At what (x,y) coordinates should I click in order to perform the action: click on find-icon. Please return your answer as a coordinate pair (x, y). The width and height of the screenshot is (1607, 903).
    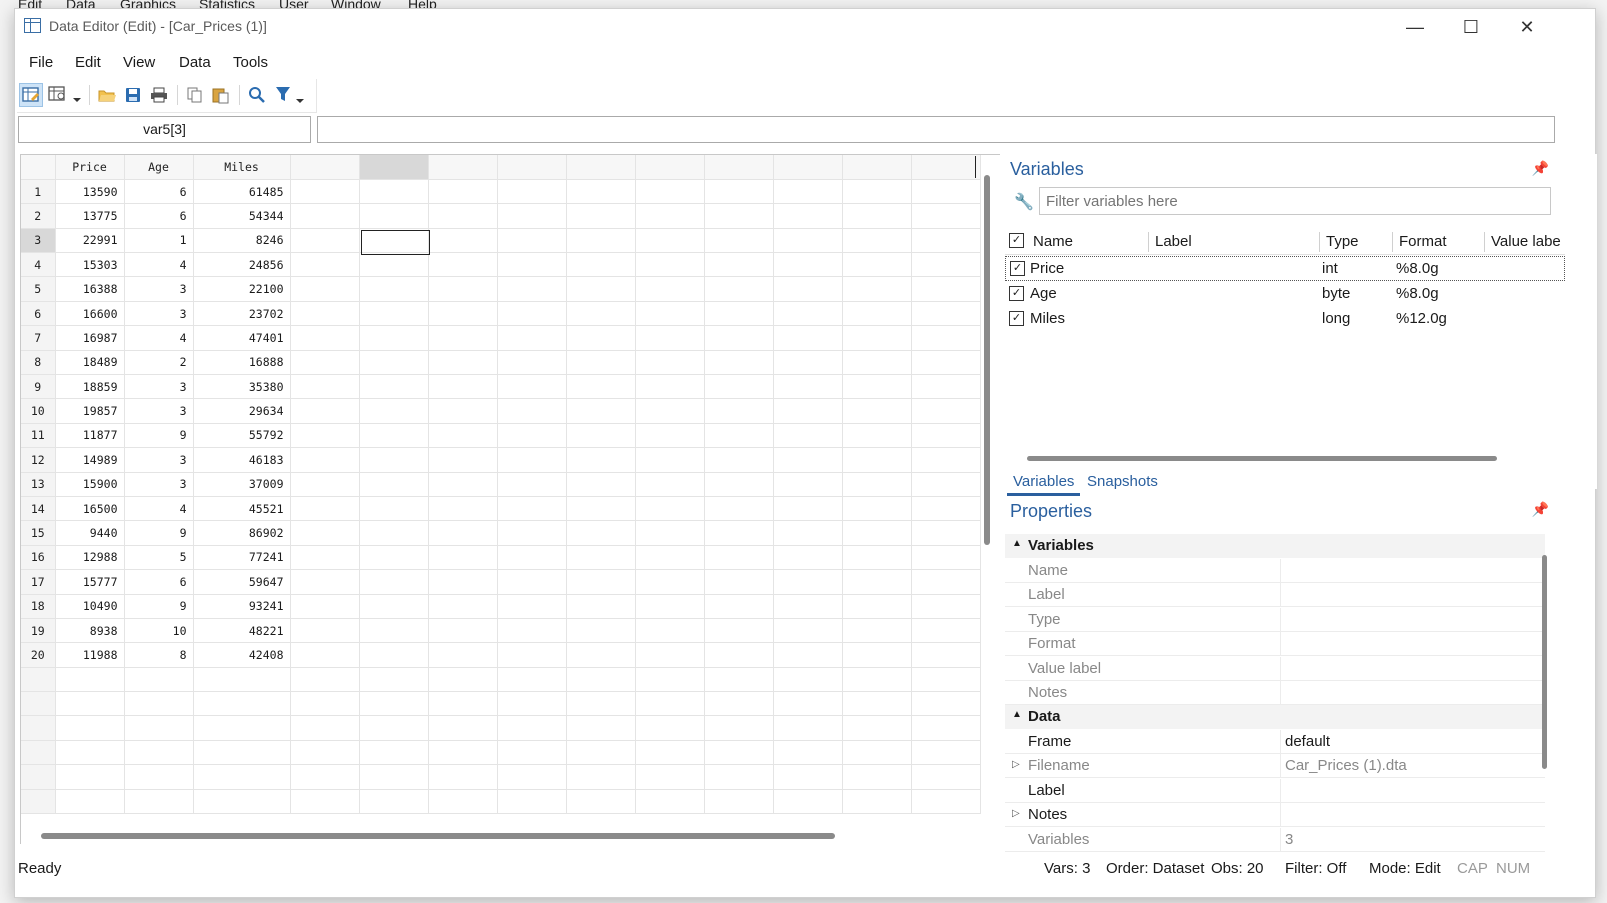
    Looking at the image, I should click on (257, 95).